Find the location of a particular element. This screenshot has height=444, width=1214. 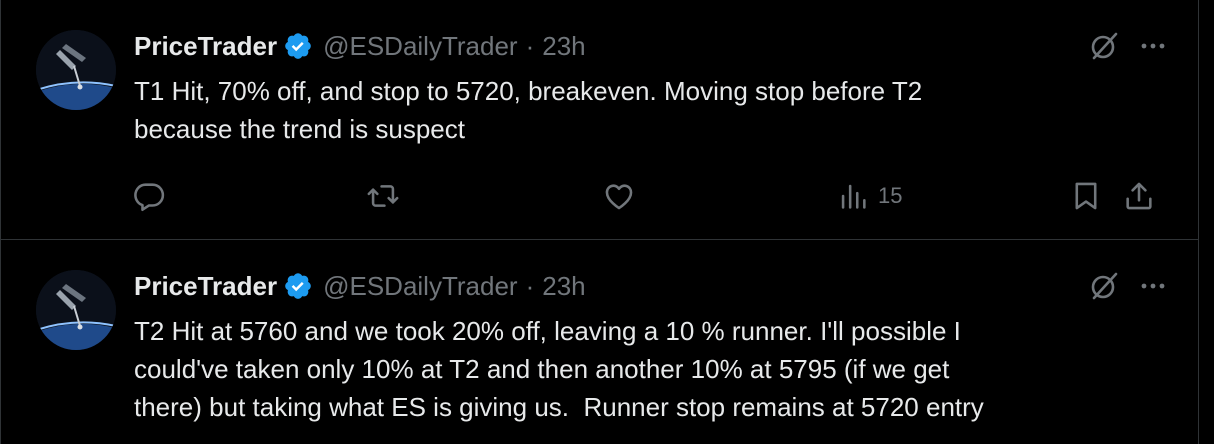

bookmark-button is located at coordinates (1086, 196).